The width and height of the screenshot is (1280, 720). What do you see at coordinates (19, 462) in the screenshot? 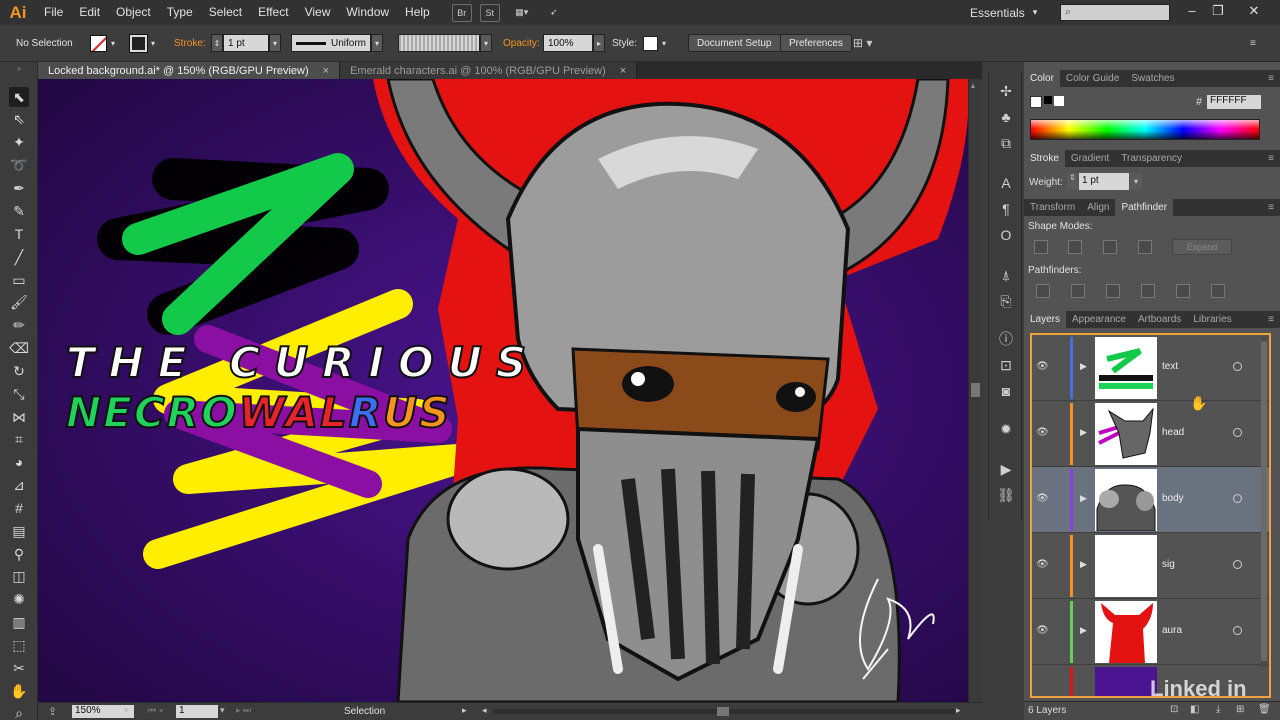
I see `shape-builder-tool-icon: ◕` at bounding box center [19, 462].